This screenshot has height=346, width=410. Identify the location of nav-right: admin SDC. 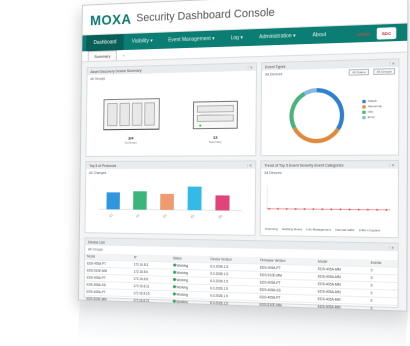
(380, 33).